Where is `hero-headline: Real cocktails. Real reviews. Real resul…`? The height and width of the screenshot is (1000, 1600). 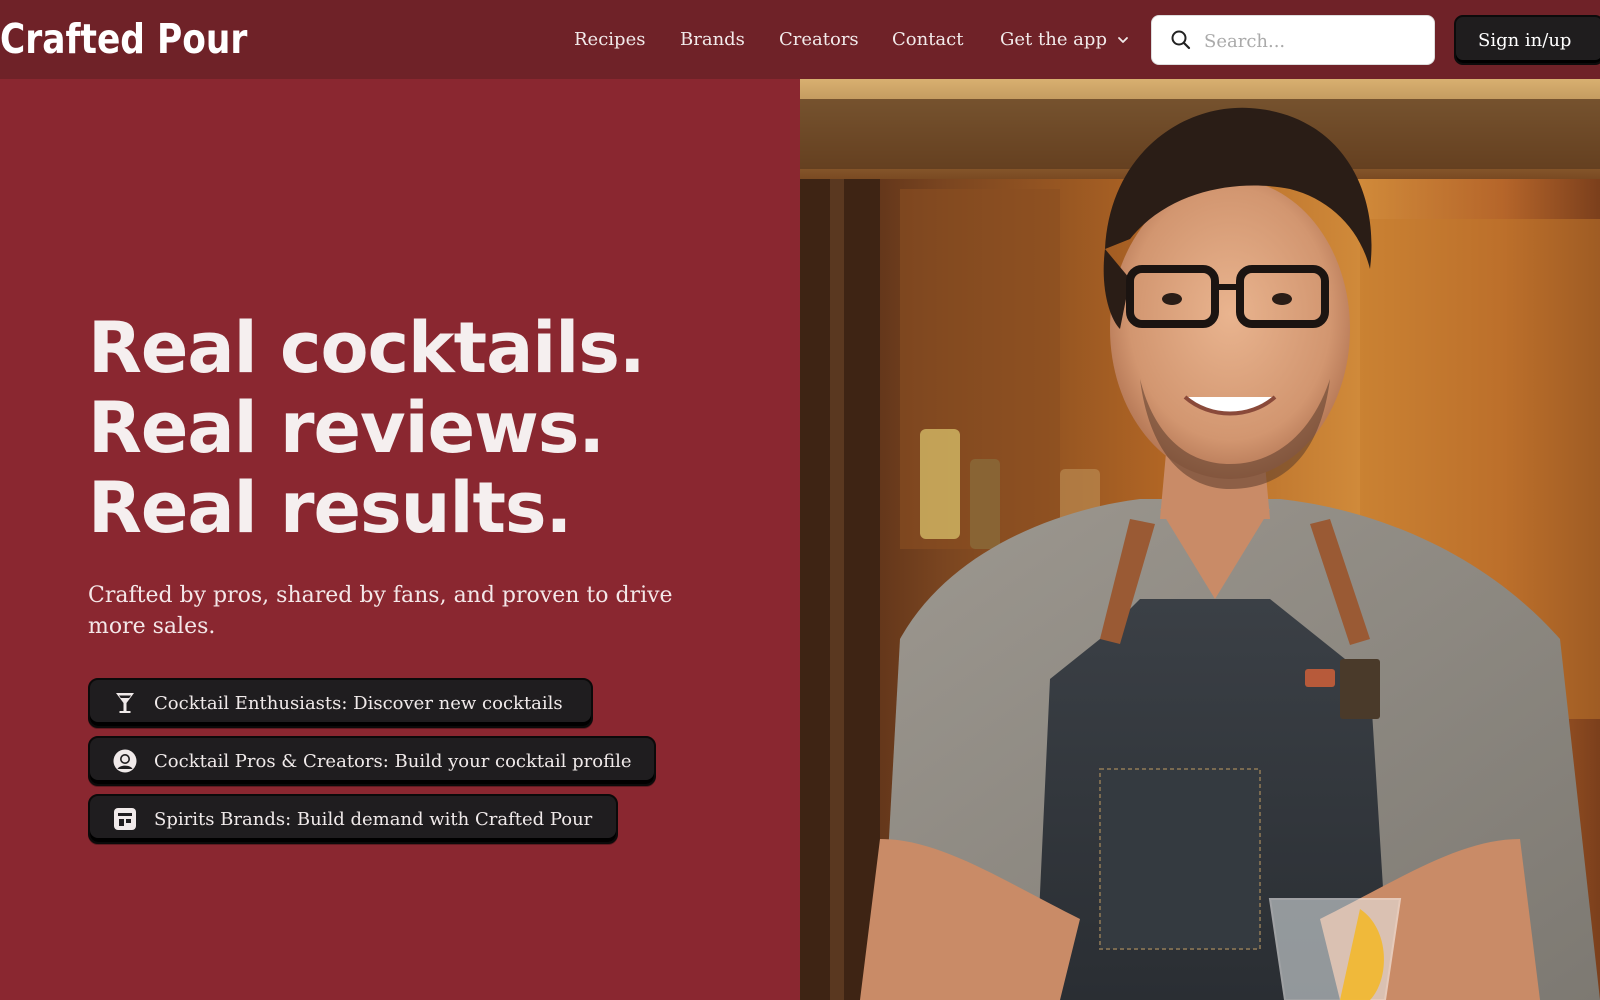 hero-headline: Real cocktails. Real reviews. Real resul… is located at coordinates (367, 428).